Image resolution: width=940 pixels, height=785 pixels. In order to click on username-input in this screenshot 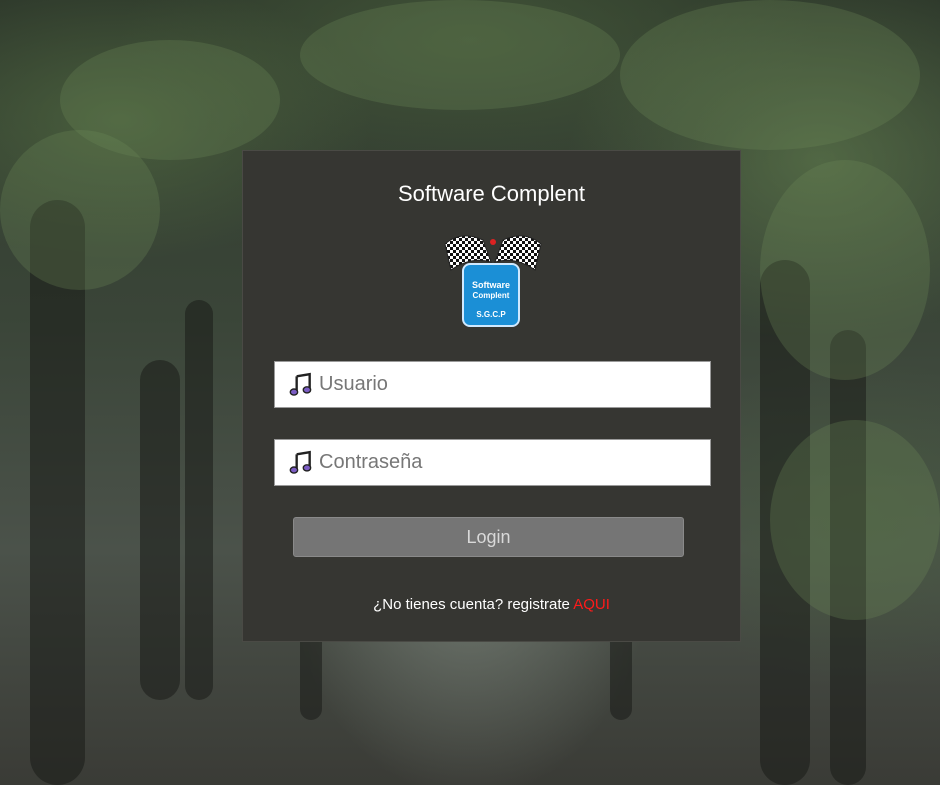, I will do `click(509, 384)`.